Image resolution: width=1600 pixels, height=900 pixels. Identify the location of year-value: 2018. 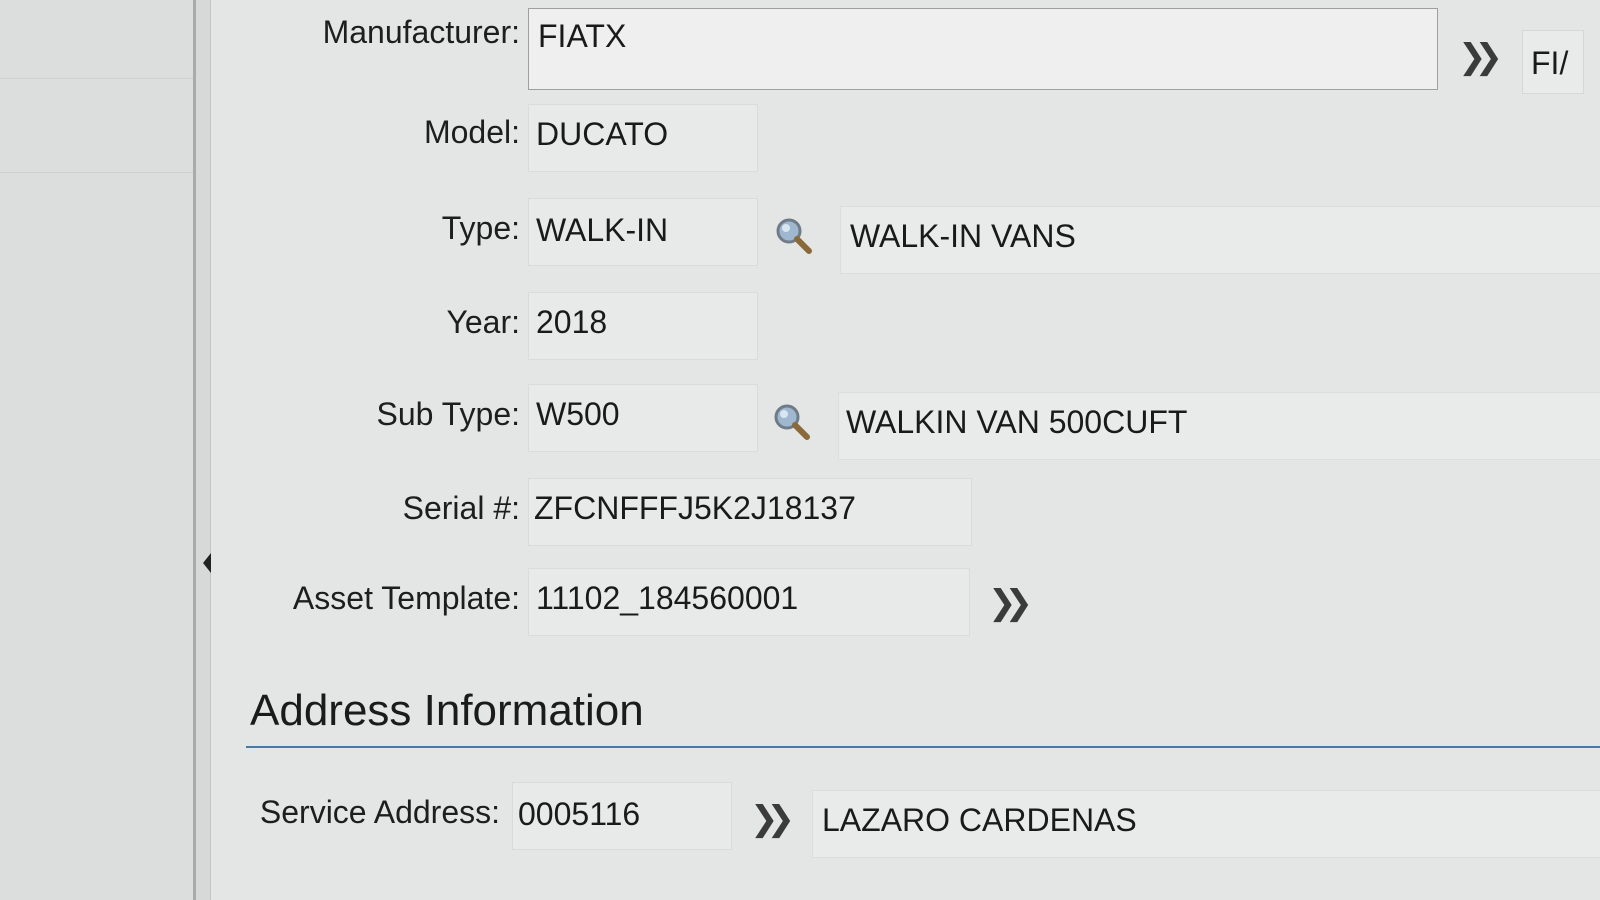
(572, 322).